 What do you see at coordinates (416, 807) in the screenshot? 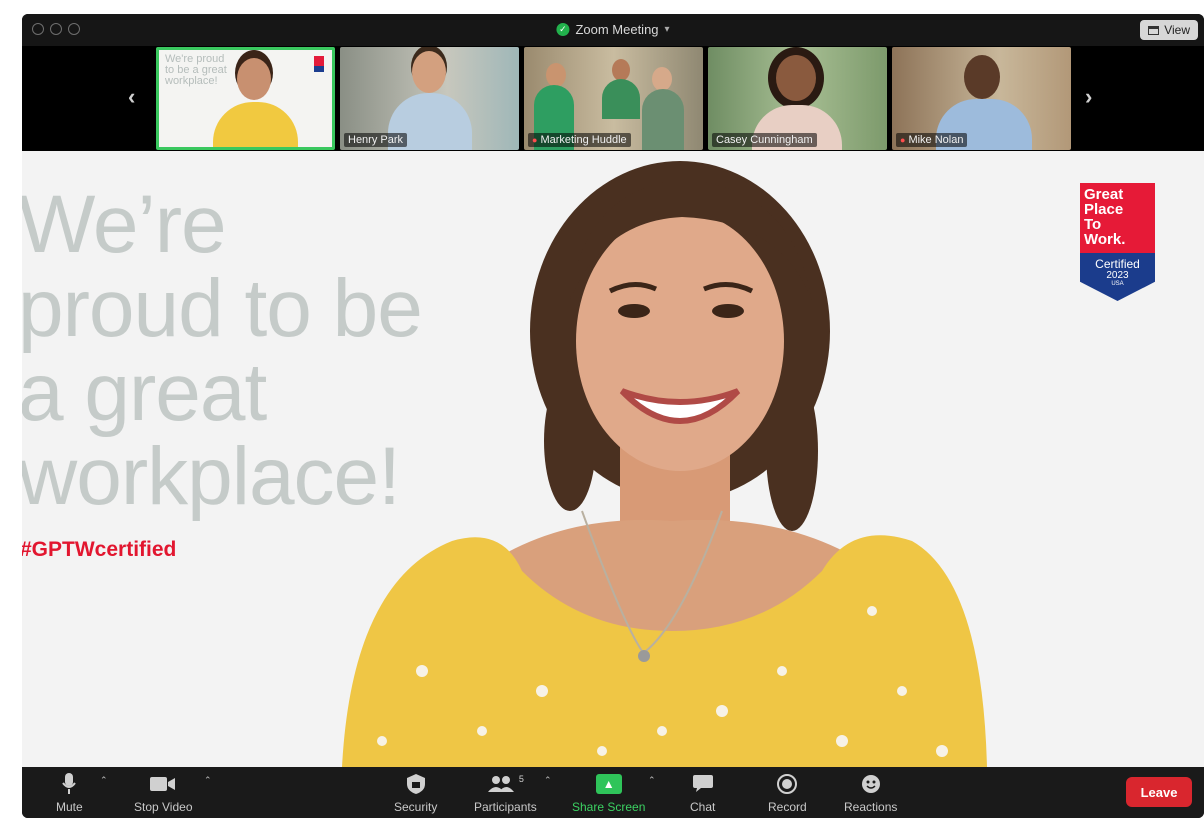
I see `security-label: Security` at bounding box center [416, 807].